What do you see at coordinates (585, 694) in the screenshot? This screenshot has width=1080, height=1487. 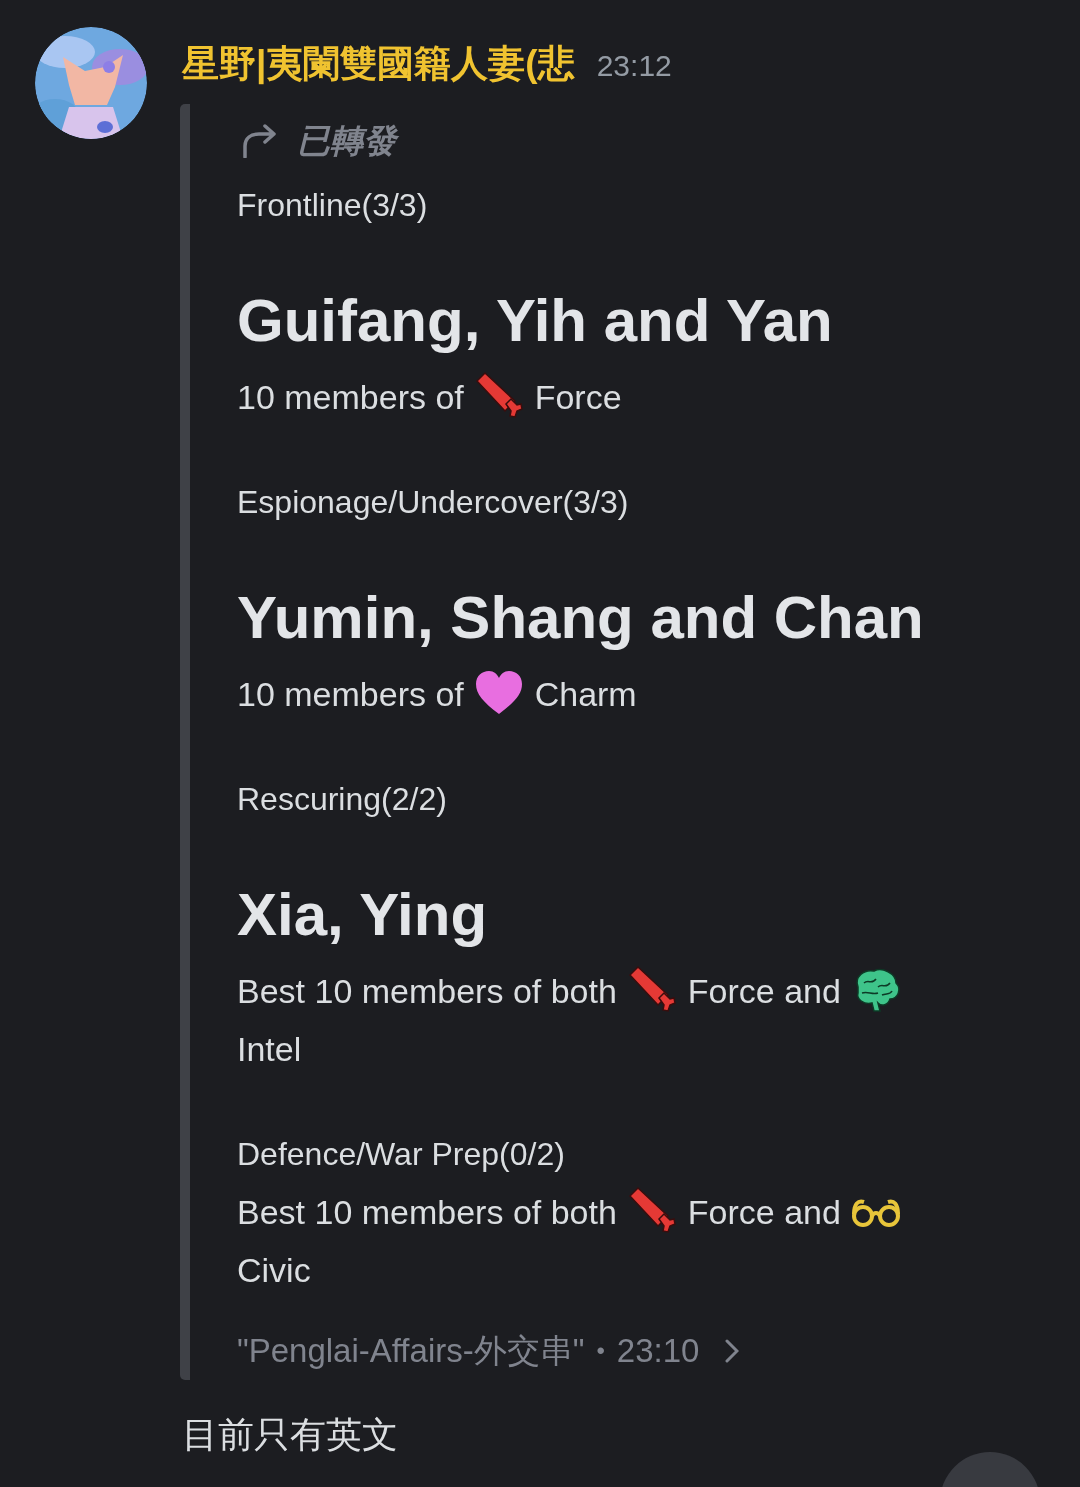 I see `description-text: Charm` at bounding box center [585, 694].